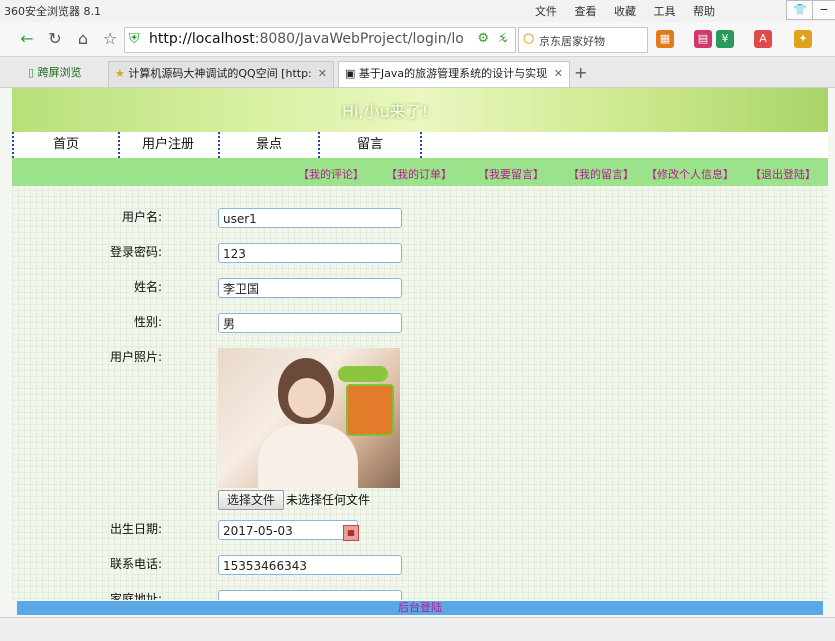 The height and width of the screenshot is (641, 835). Describe the element at coordinates (310, 218) in the screenshot. I see `username-input: user1` at that location.